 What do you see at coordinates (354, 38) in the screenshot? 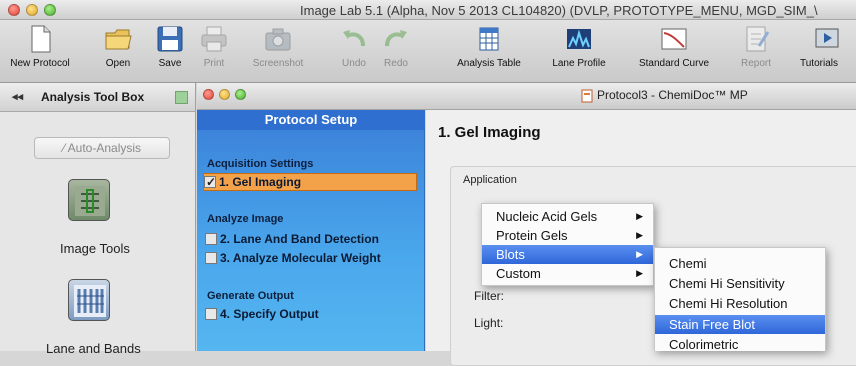
I see `undo-icon` at bounding box center [354, 38].